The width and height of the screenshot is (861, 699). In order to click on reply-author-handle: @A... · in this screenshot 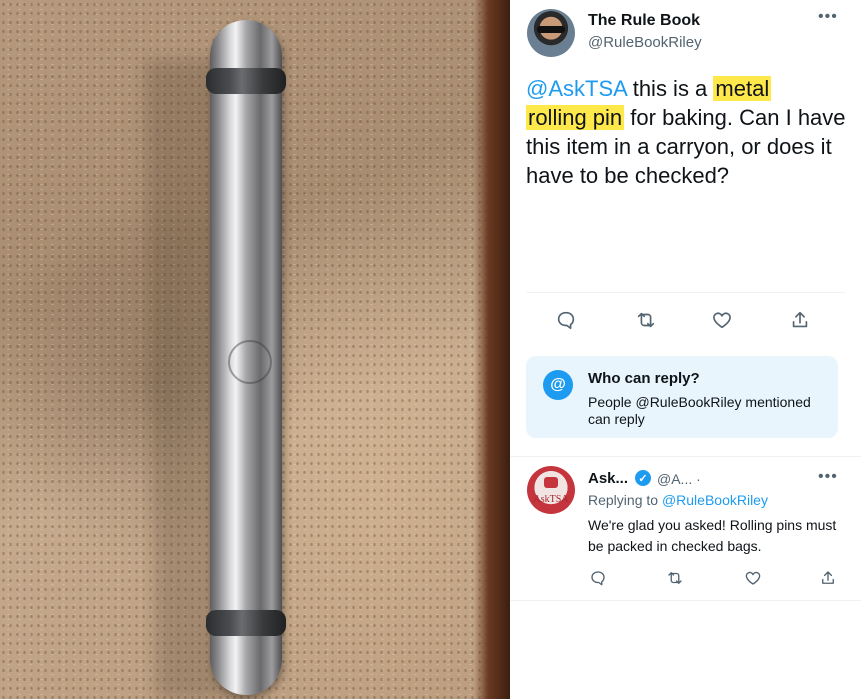, I will do `click(679, 479)`.